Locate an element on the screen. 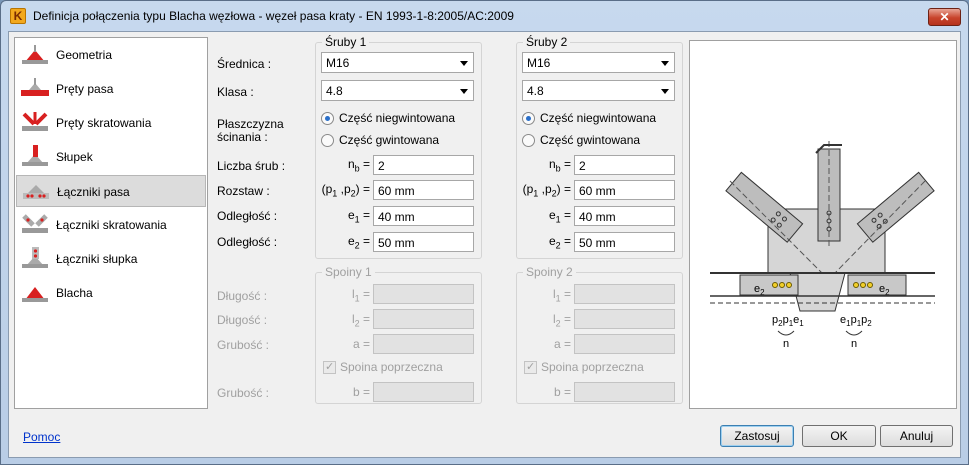 The image size is (969, 465). post-icon is located at coordinates (35, 155).